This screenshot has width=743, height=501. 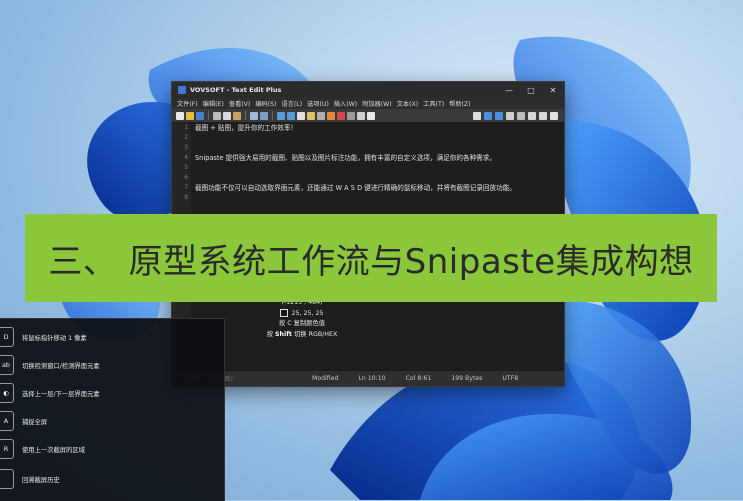 What do you see at coordinates (246, 128) in the screenshot?
I see `text-line: 截图 + 贴图，提升你的工作效率！` at bounding box center [246, 128].